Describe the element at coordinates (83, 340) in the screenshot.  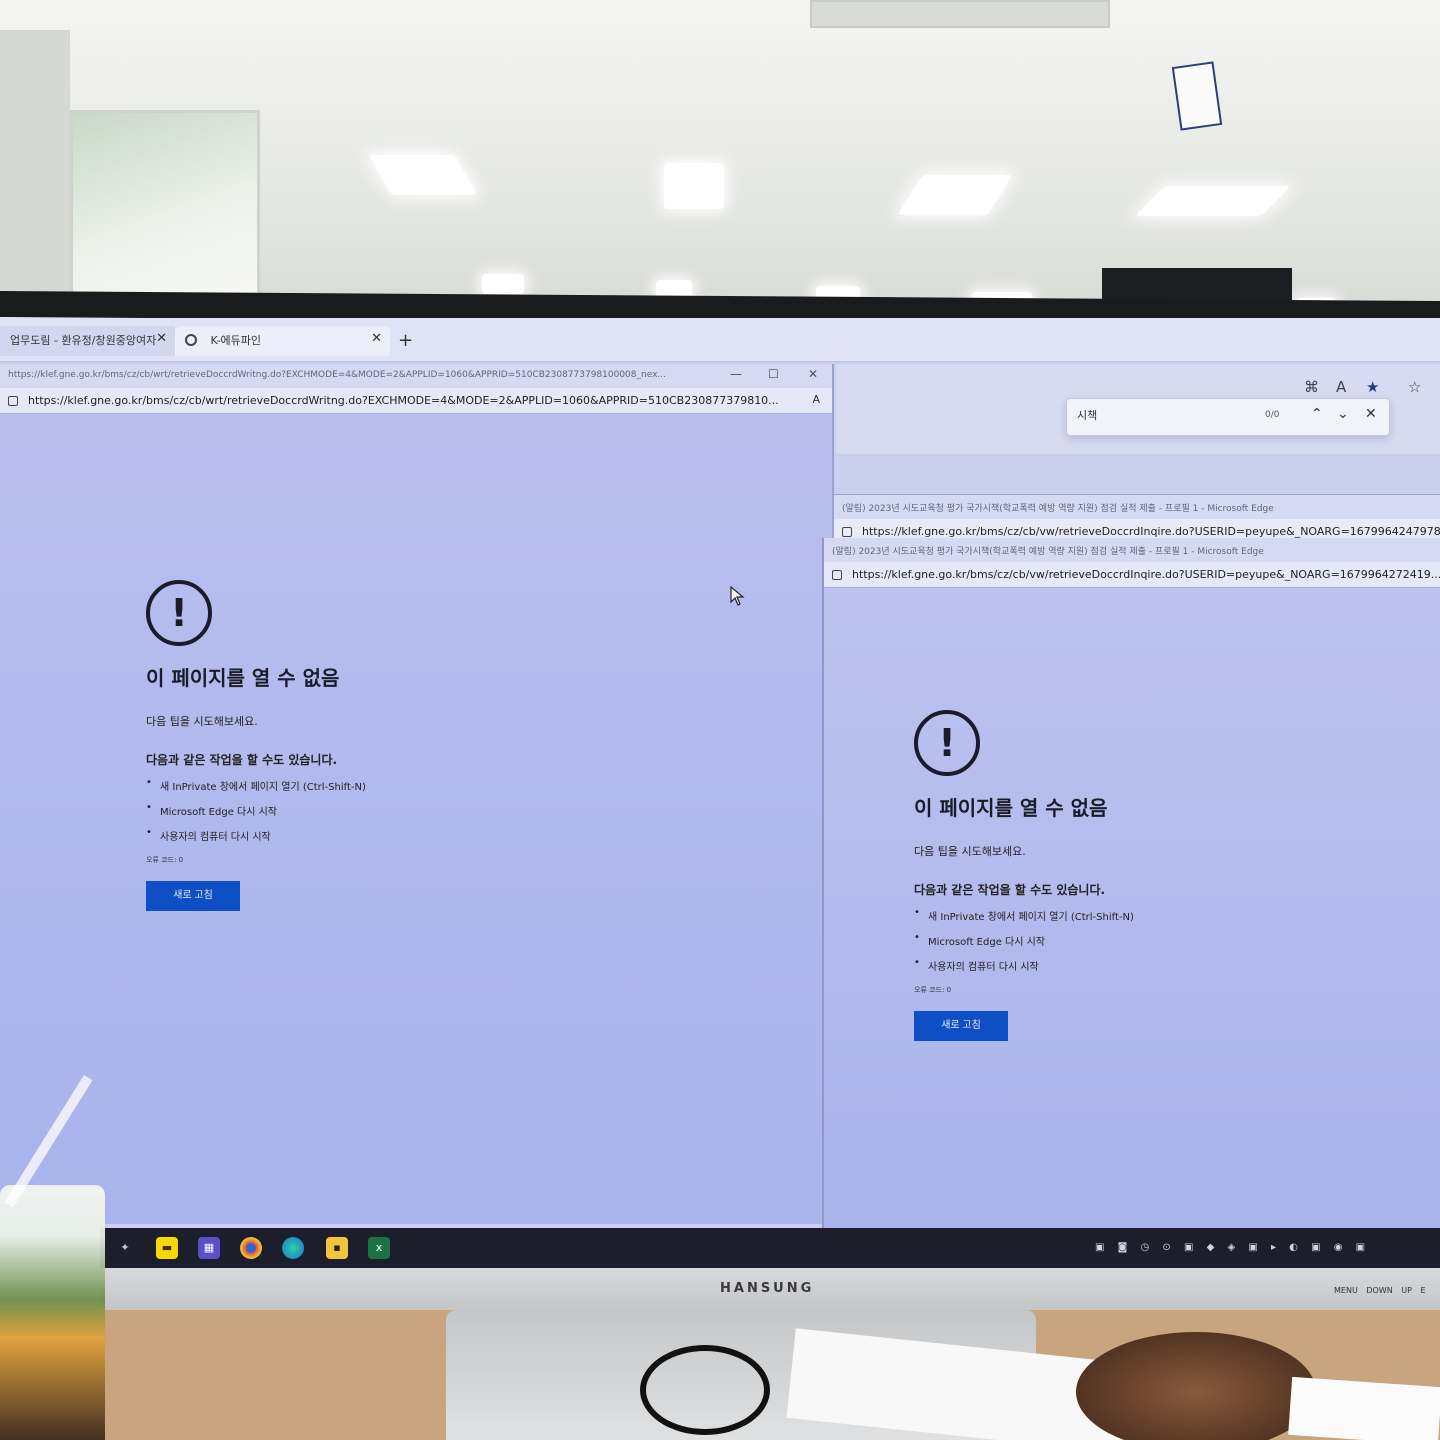
I see `tab-label: 업무도림 - 환유정/창원중앙여자` at that location.